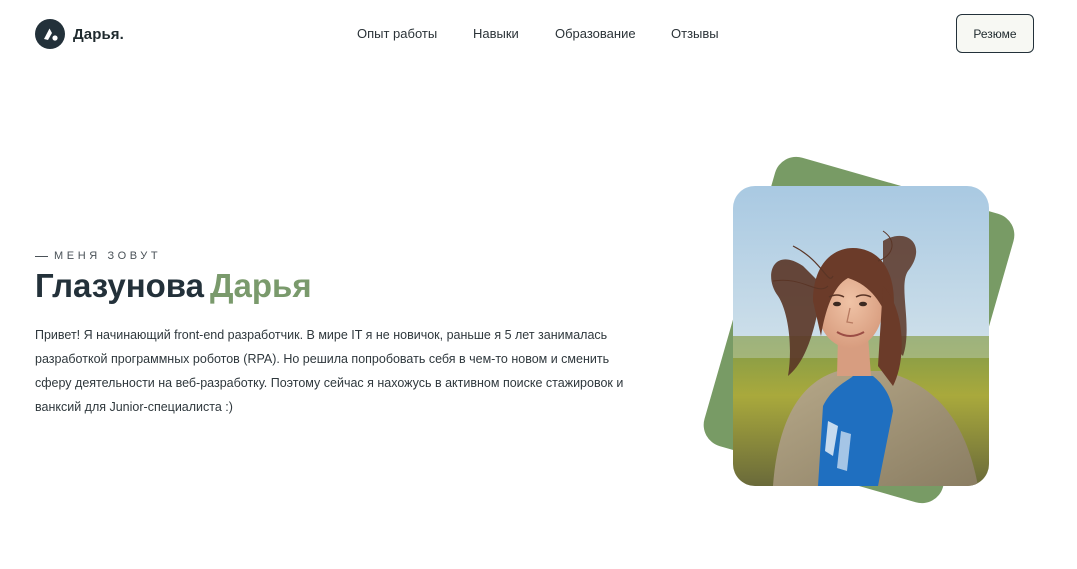  I want to click on hero-name: Глазунова Дарья, so click(173, 286).